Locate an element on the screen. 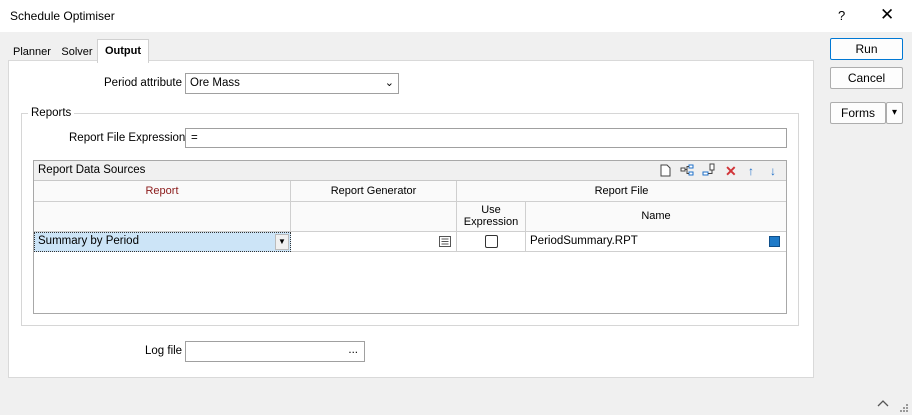 The height and width of the screenshot is (415, 912). period-attribute-select: Ore Mass ⌄ is located at coordinates (292, 83).